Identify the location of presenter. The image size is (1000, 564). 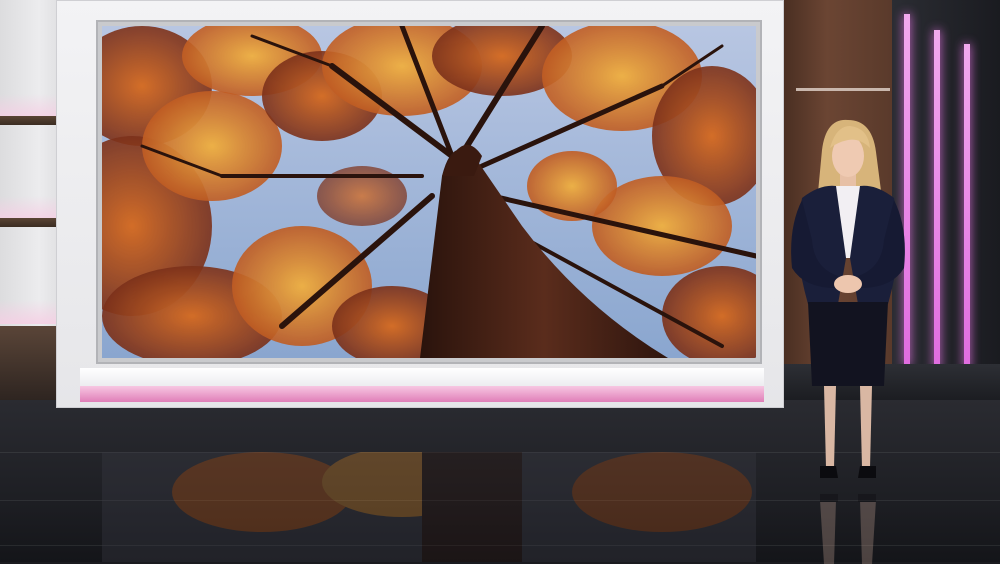
(848, 309).